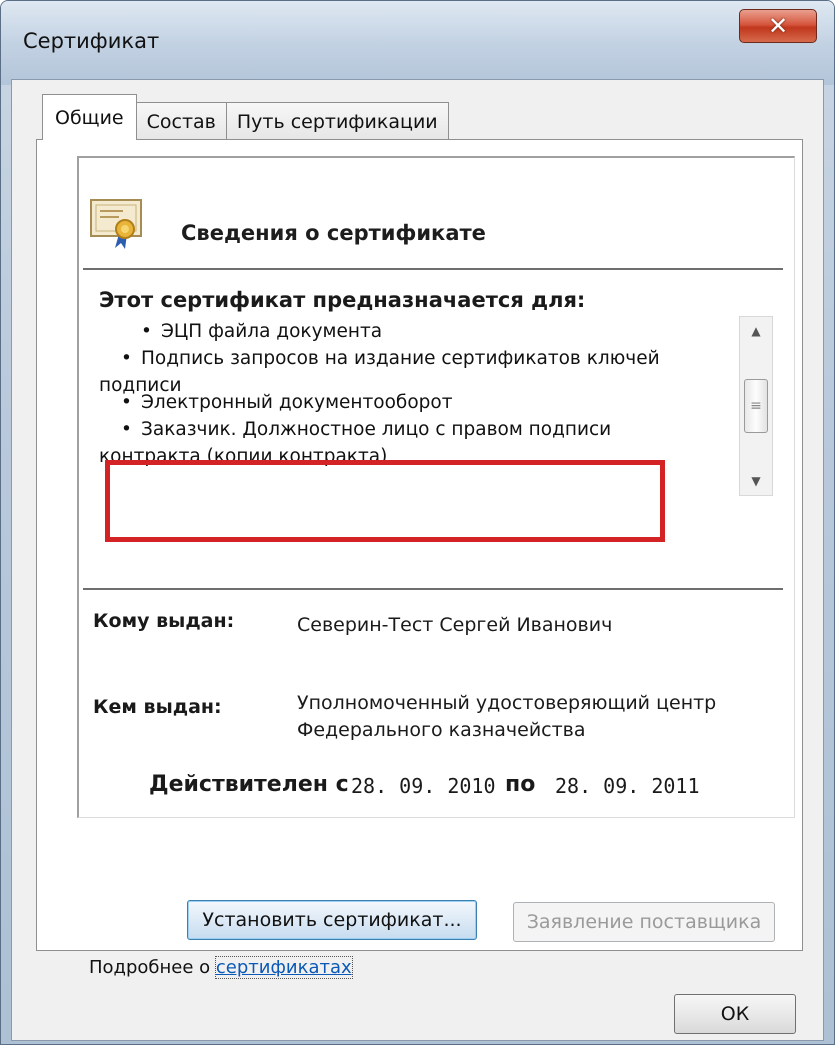  What do you see at coordinates (89, 117) in the screenshot?
I see `tab-general: Общие` at bounding box center [89, 117].